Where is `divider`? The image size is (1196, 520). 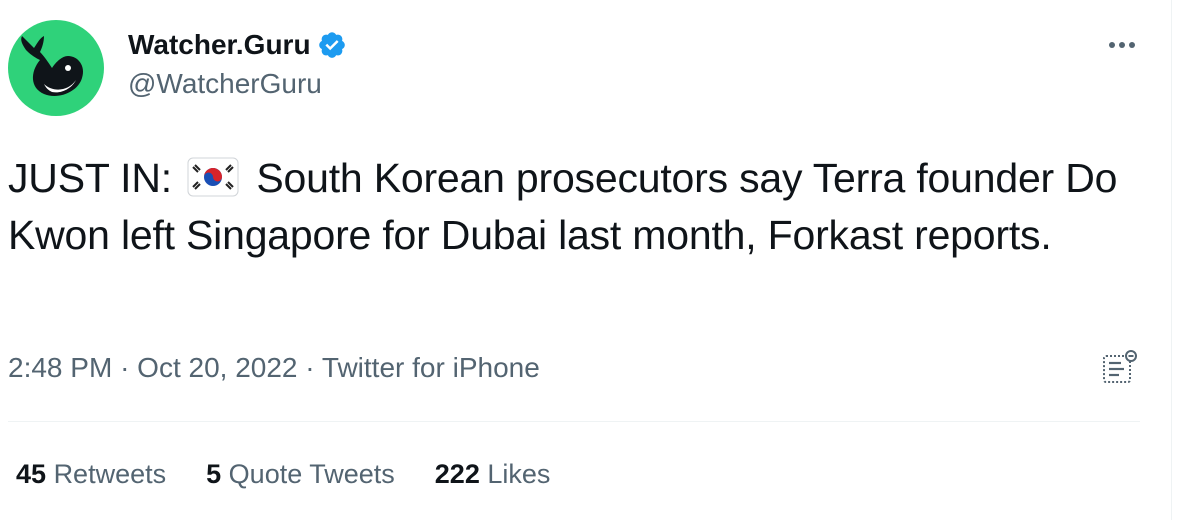
divider is located at coordinates (574, 421).